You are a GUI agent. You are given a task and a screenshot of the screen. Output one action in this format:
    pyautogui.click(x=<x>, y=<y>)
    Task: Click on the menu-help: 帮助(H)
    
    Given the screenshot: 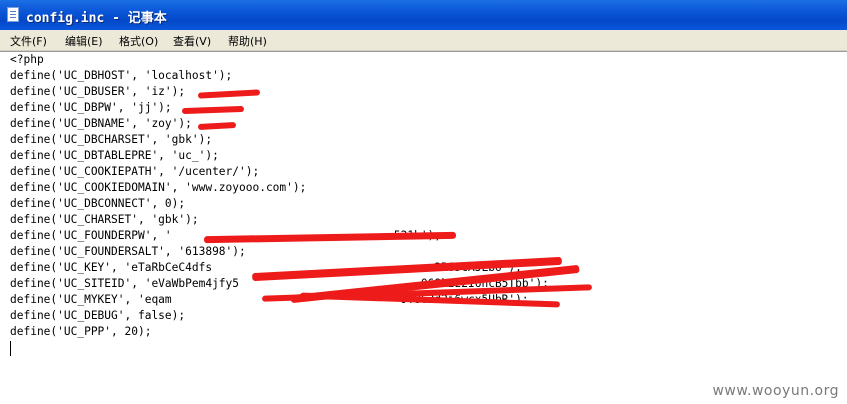 What is the action you would take?
    pyautogui.click(x=247, y=41)
    